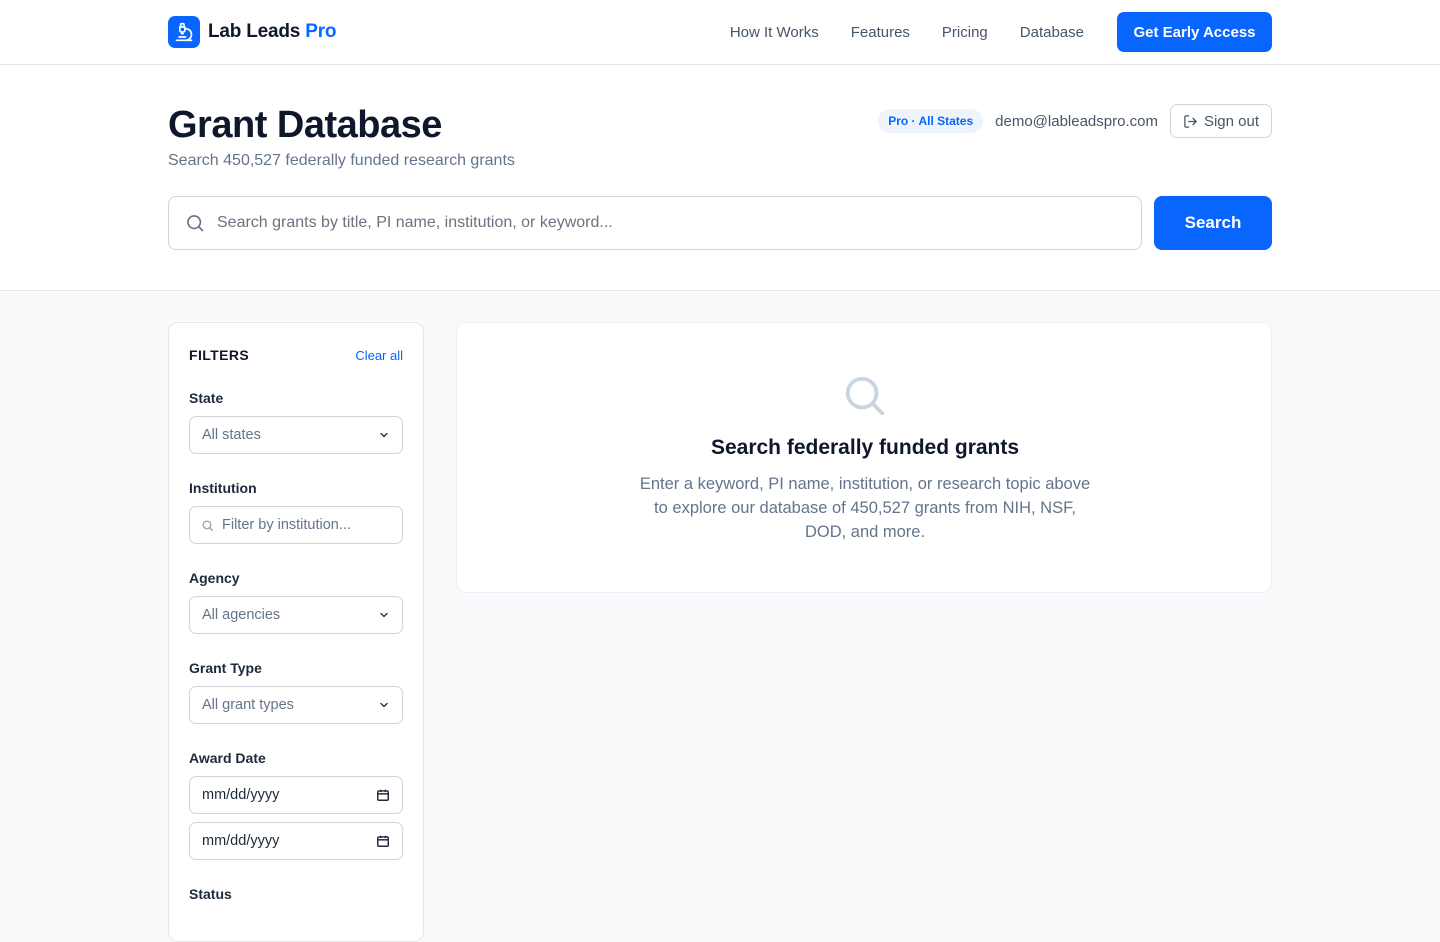 This screenshot has height=942, width=1440. I want to click on institution-label: Institution, so click(223, 488).